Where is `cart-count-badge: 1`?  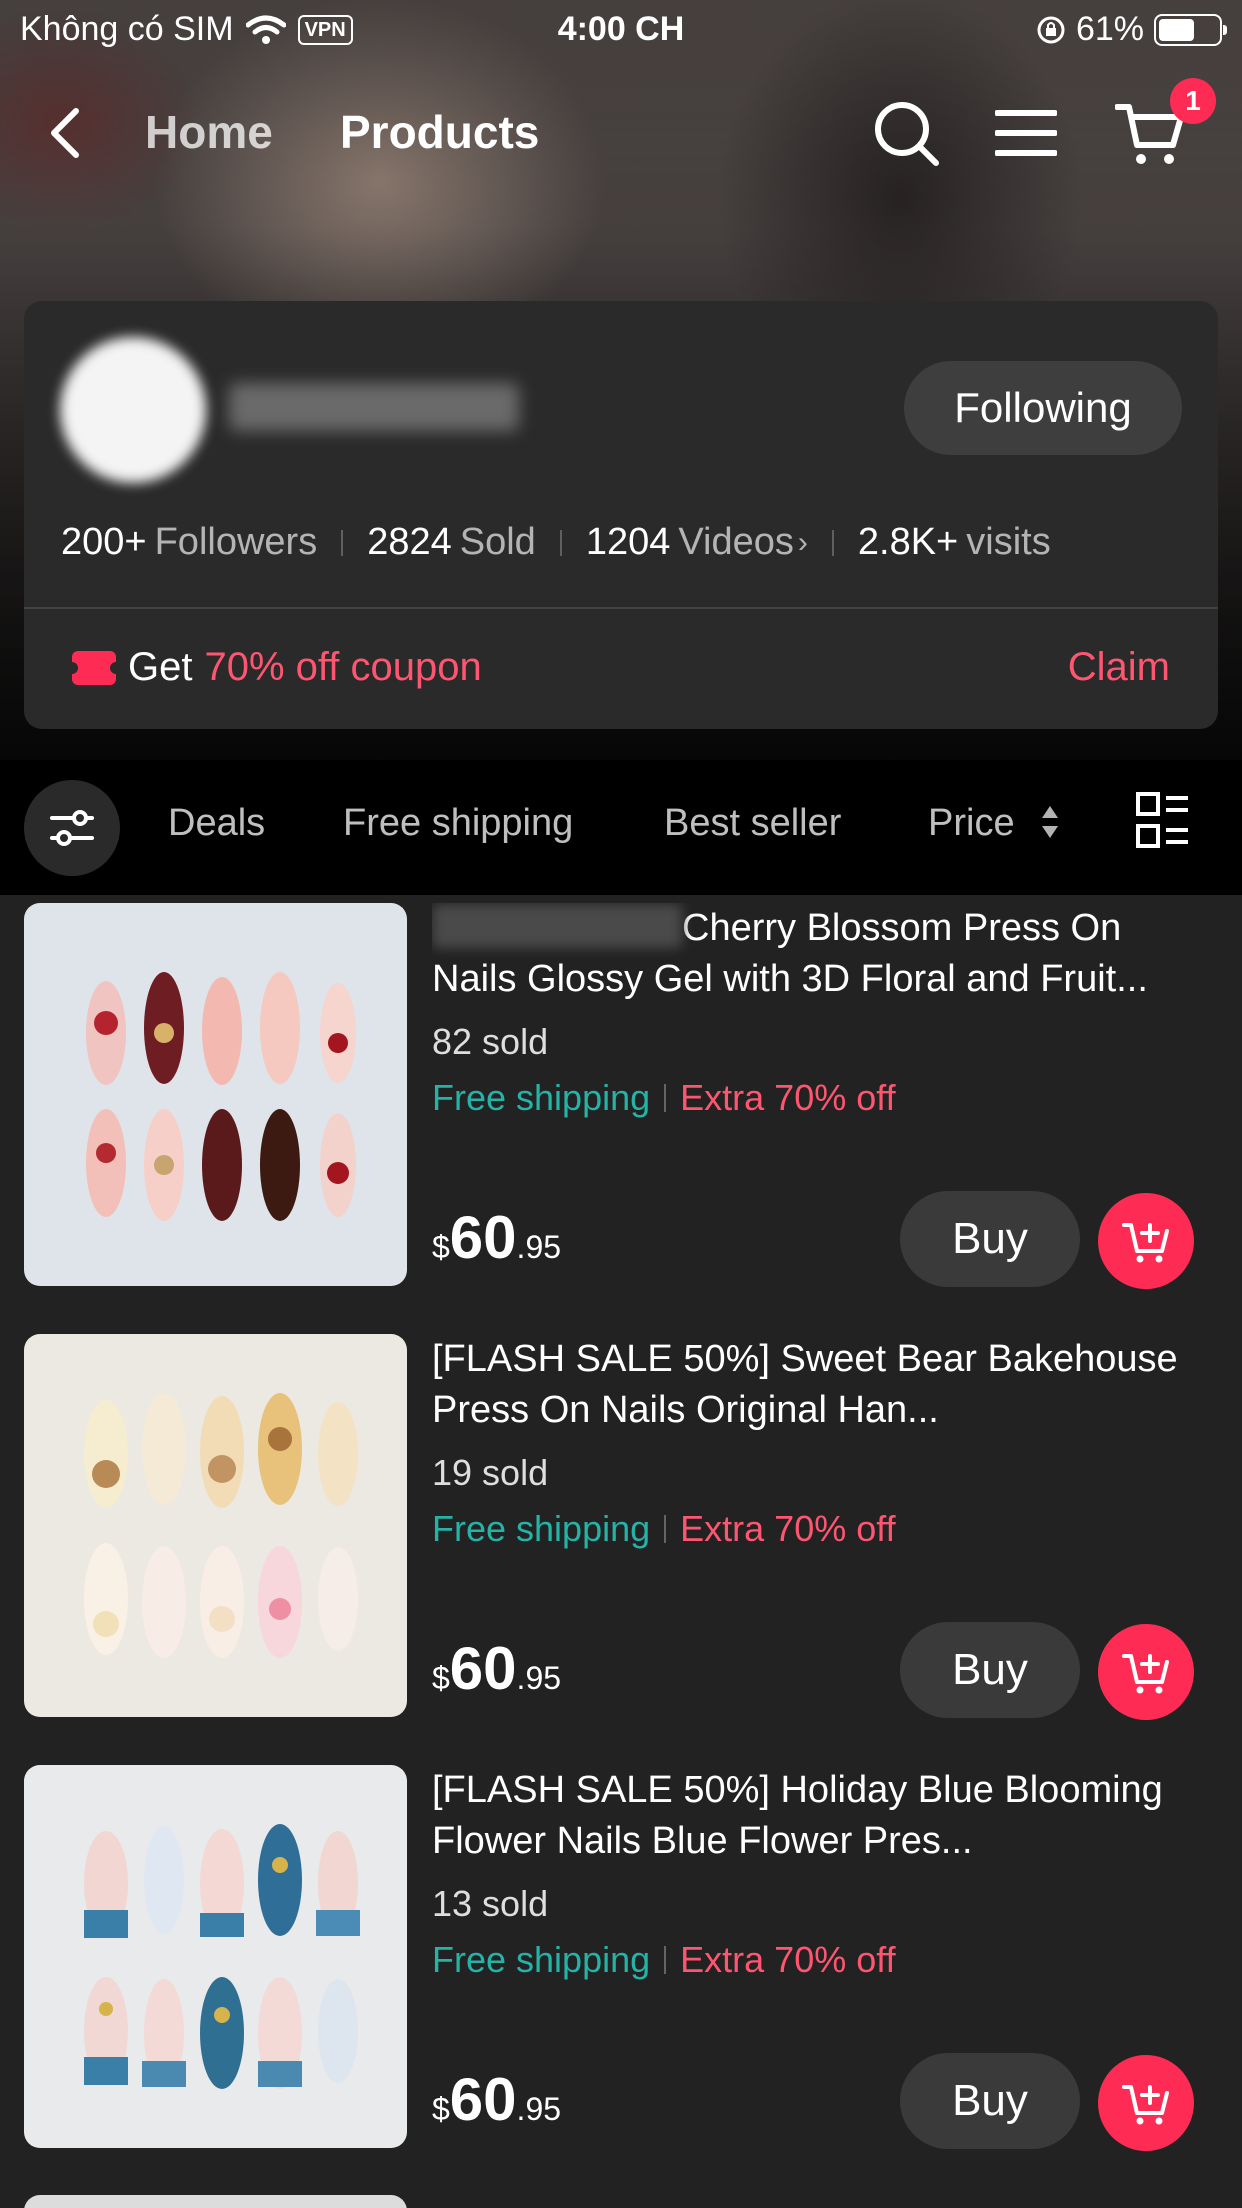 cart-count-badge: 1 is located at coordinates (1193, 101).